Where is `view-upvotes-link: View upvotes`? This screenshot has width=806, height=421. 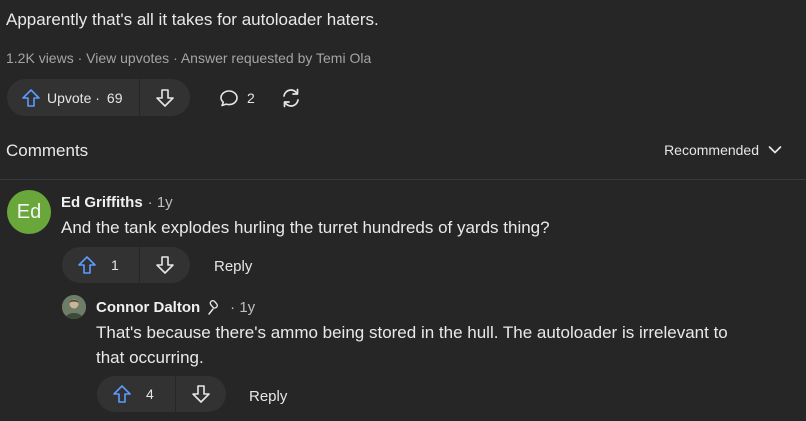
view-upvotes-link: View upvotes is located at coordinates (127, 58).